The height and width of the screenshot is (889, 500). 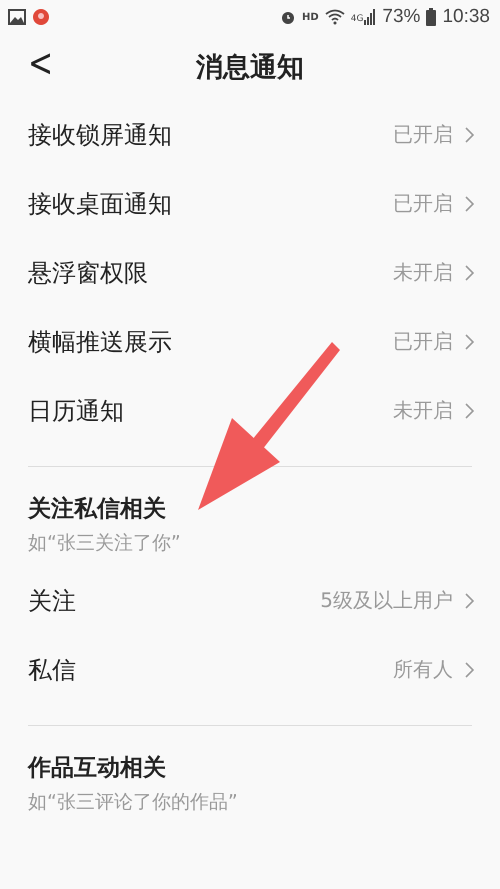 What do you see at coordinates (76, 411) in the screenshot?
I see `setting-label: 日历通知` at bounding box center [76, 411].